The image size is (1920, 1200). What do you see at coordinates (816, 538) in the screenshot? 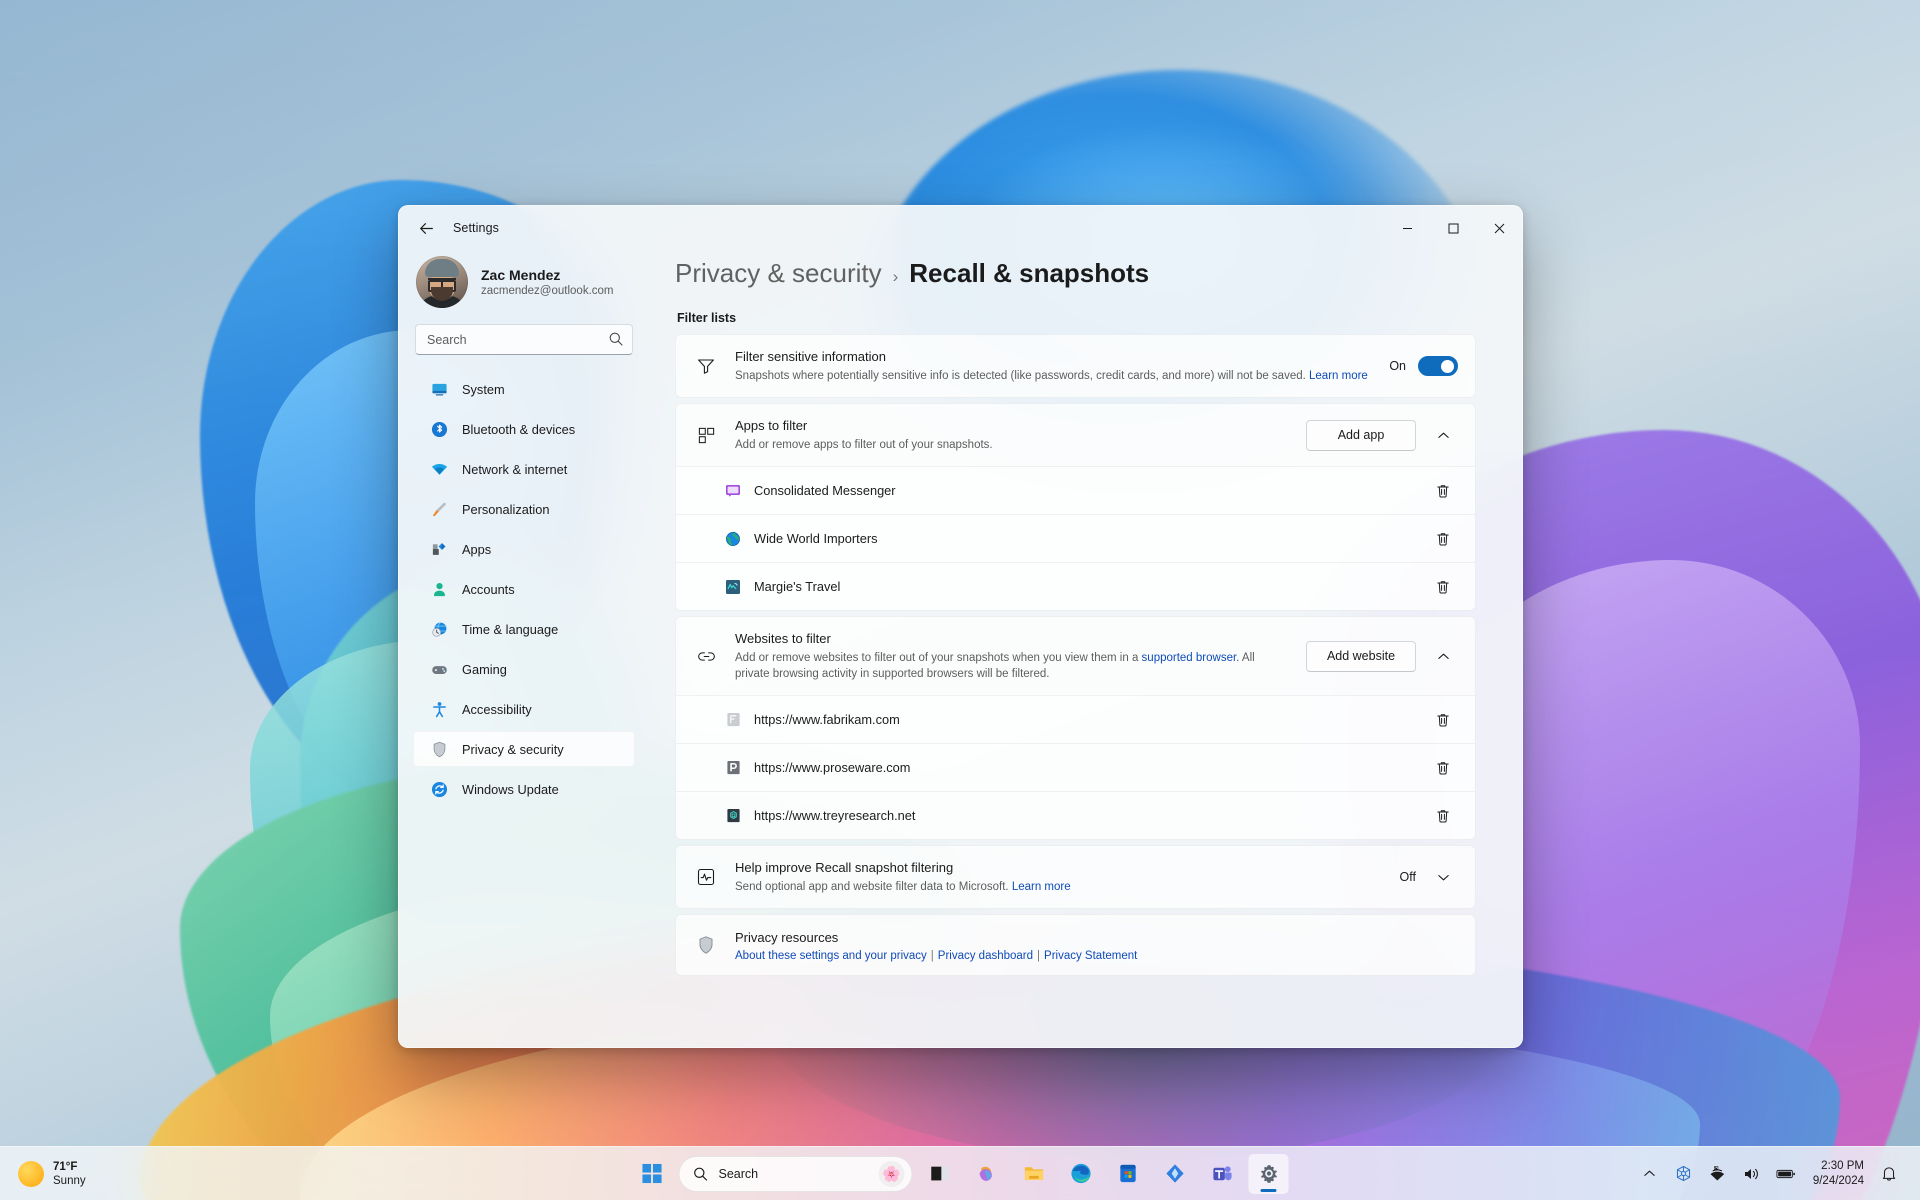
I see `list-item-label: Wide World Importers` at bounding box center [816, 538].